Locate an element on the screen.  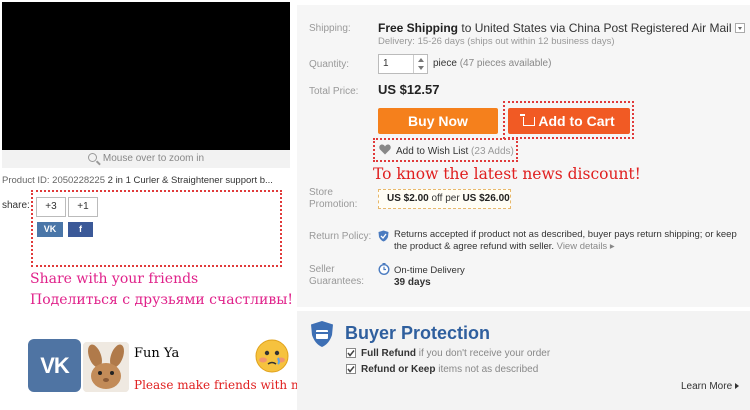
gplus-count-button: +3 is located at coordinates (51, 207).